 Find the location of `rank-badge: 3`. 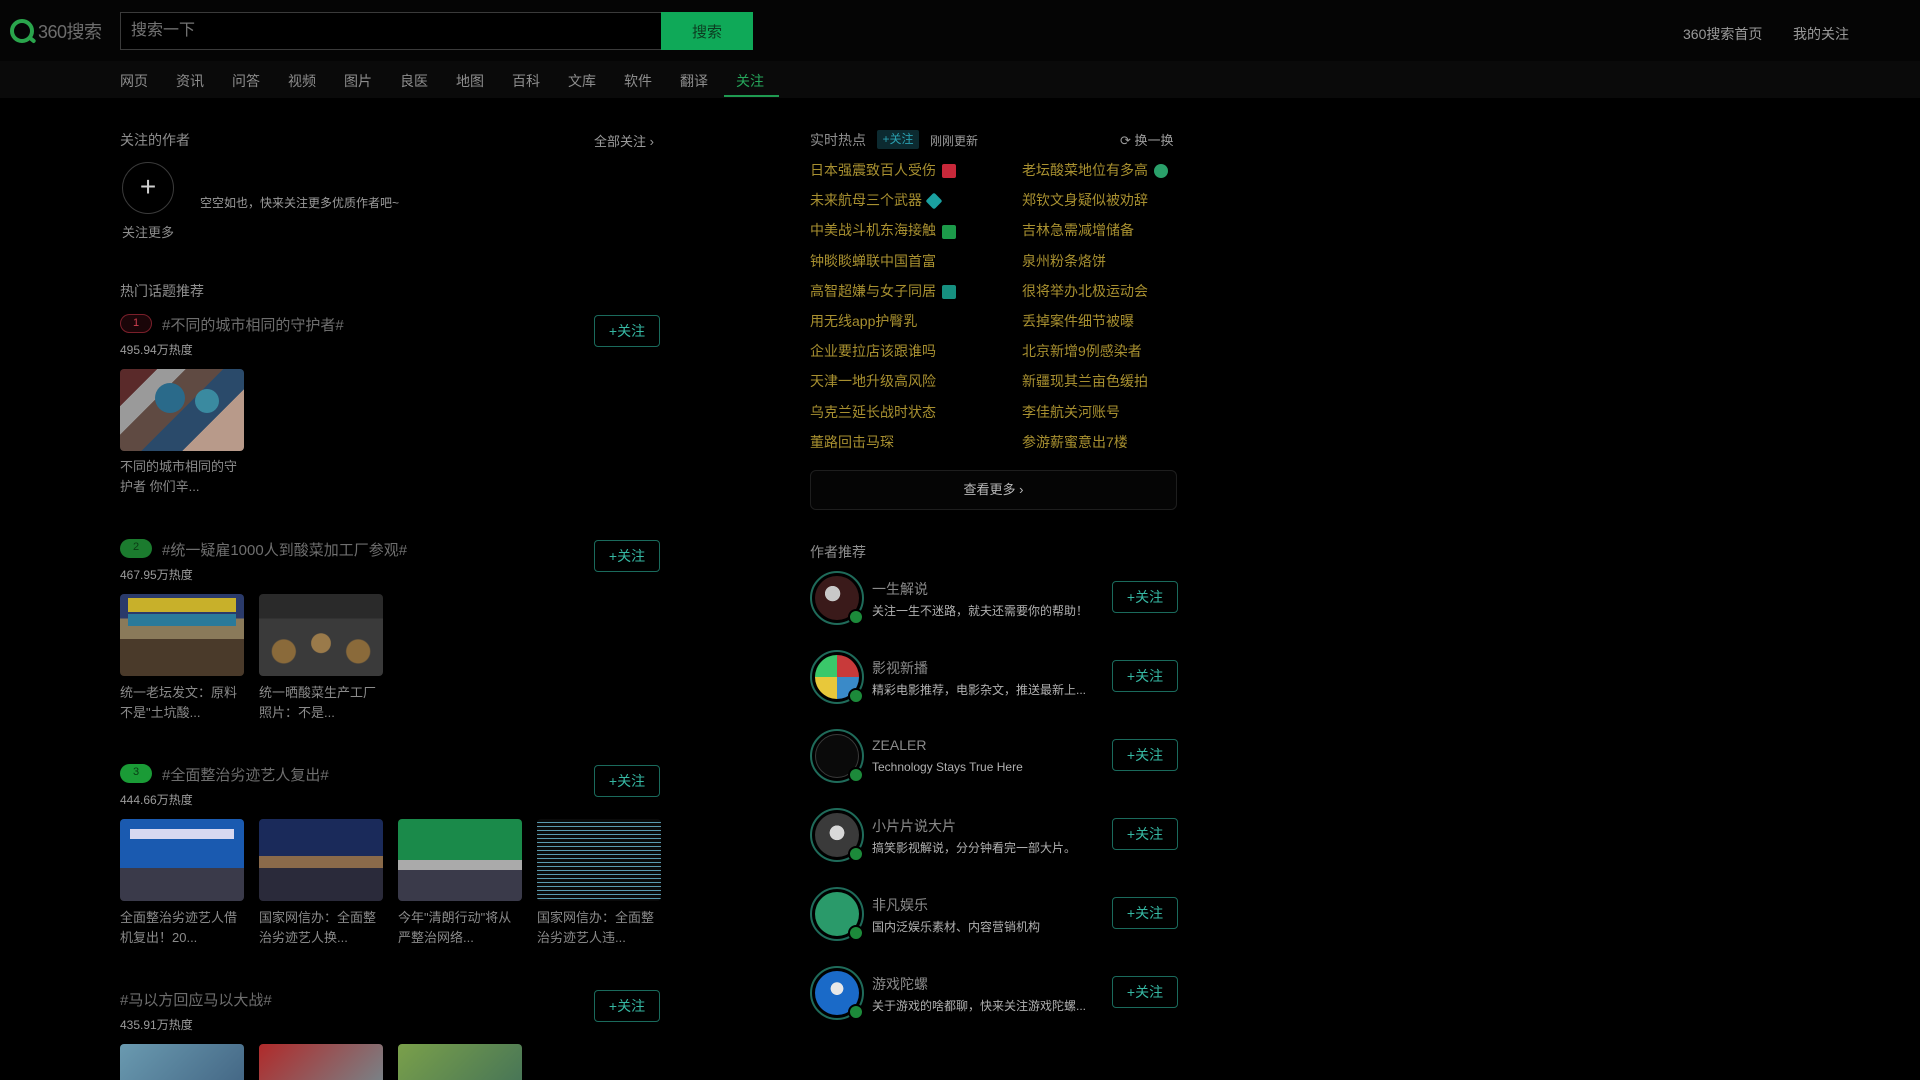

rank-badge: 3 is located at coordinates (136, 773).